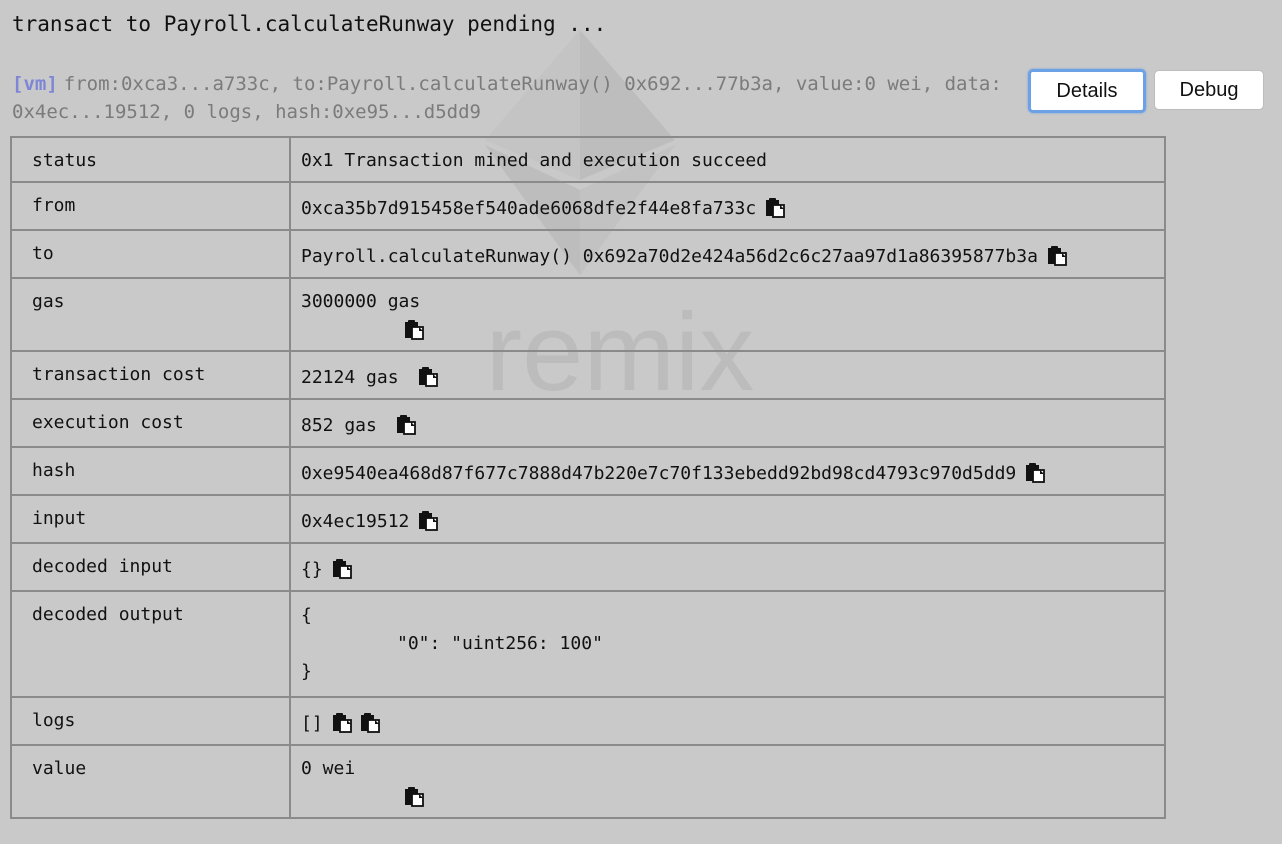  What do you see at coordinates (35, 84) in the screenshot?
I see `vm-tag: [vm]` at bounding box center [35, 84].